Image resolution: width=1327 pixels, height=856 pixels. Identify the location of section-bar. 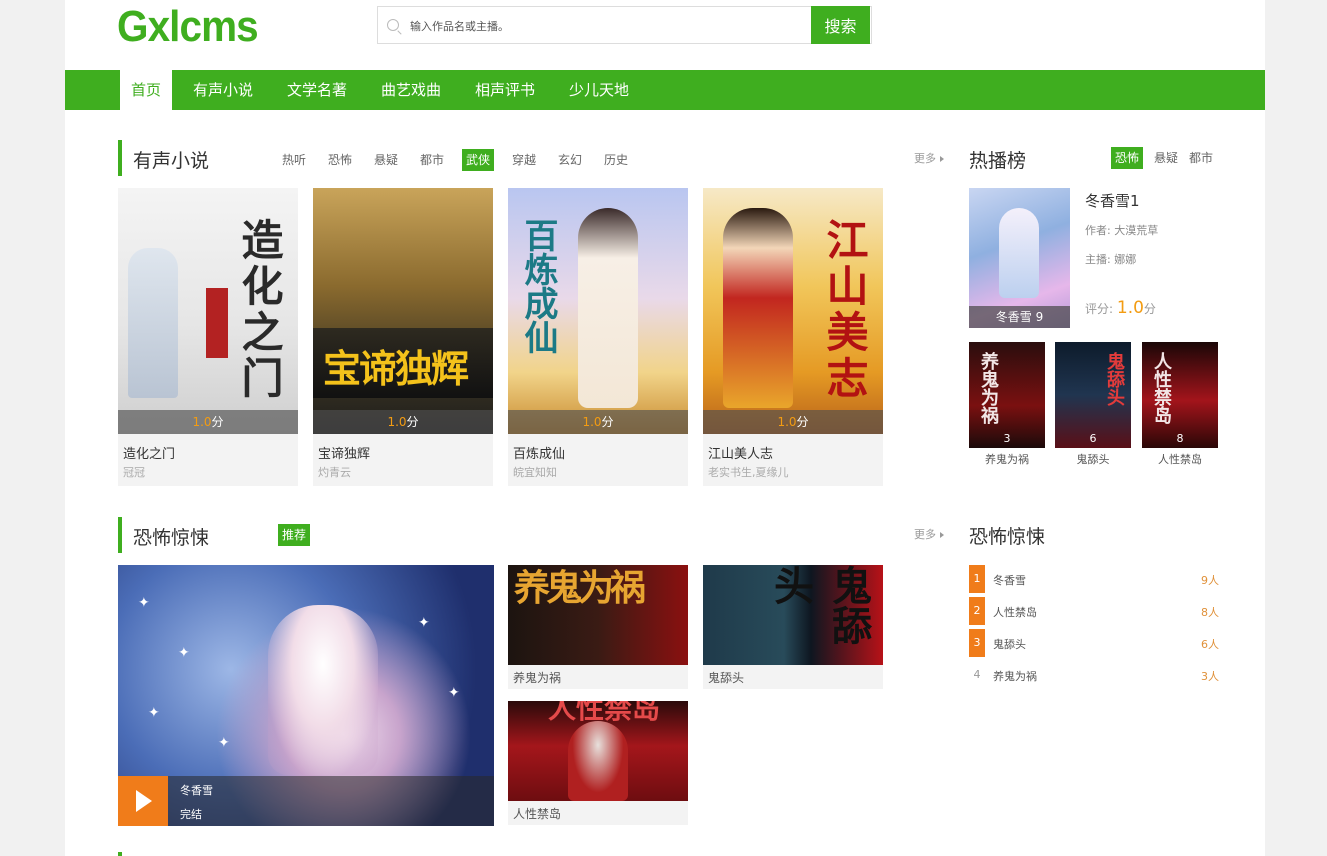
(120, 158).